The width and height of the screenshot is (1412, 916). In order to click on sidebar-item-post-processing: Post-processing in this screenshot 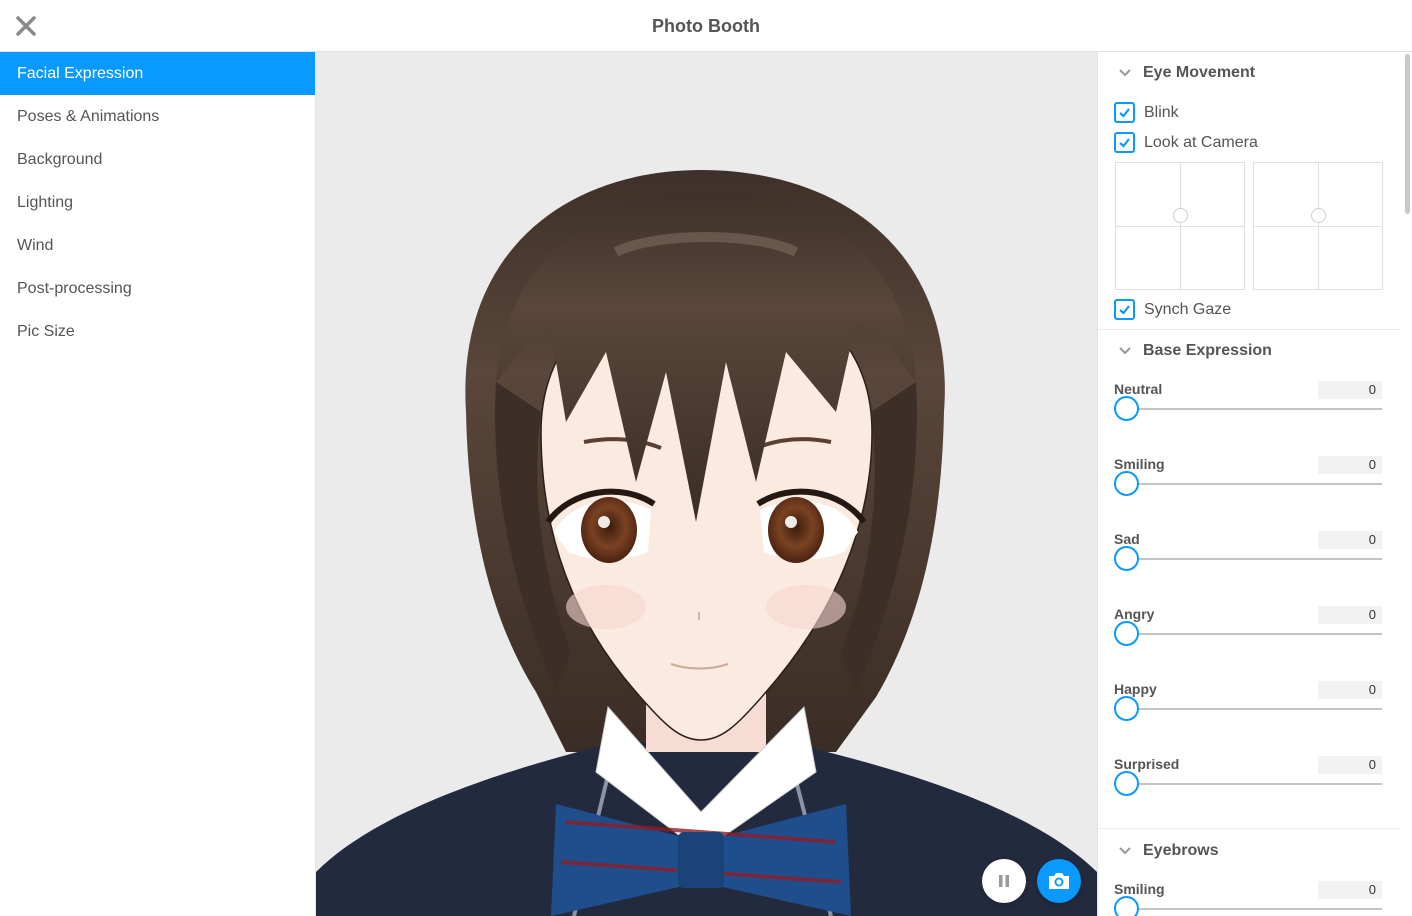, I will do `click(157, 288)`.